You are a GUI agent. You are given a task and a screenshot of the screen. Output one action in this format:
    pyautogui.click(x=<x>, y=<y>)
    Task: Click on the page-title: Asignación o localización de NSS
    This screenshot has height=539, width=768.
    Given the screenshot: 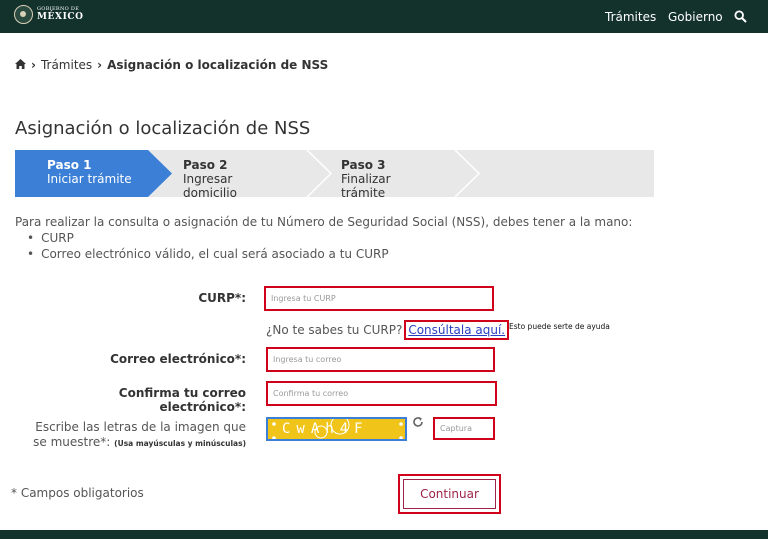 What is the action you would take?
    pyautogui.click(x=163, y=128)
    